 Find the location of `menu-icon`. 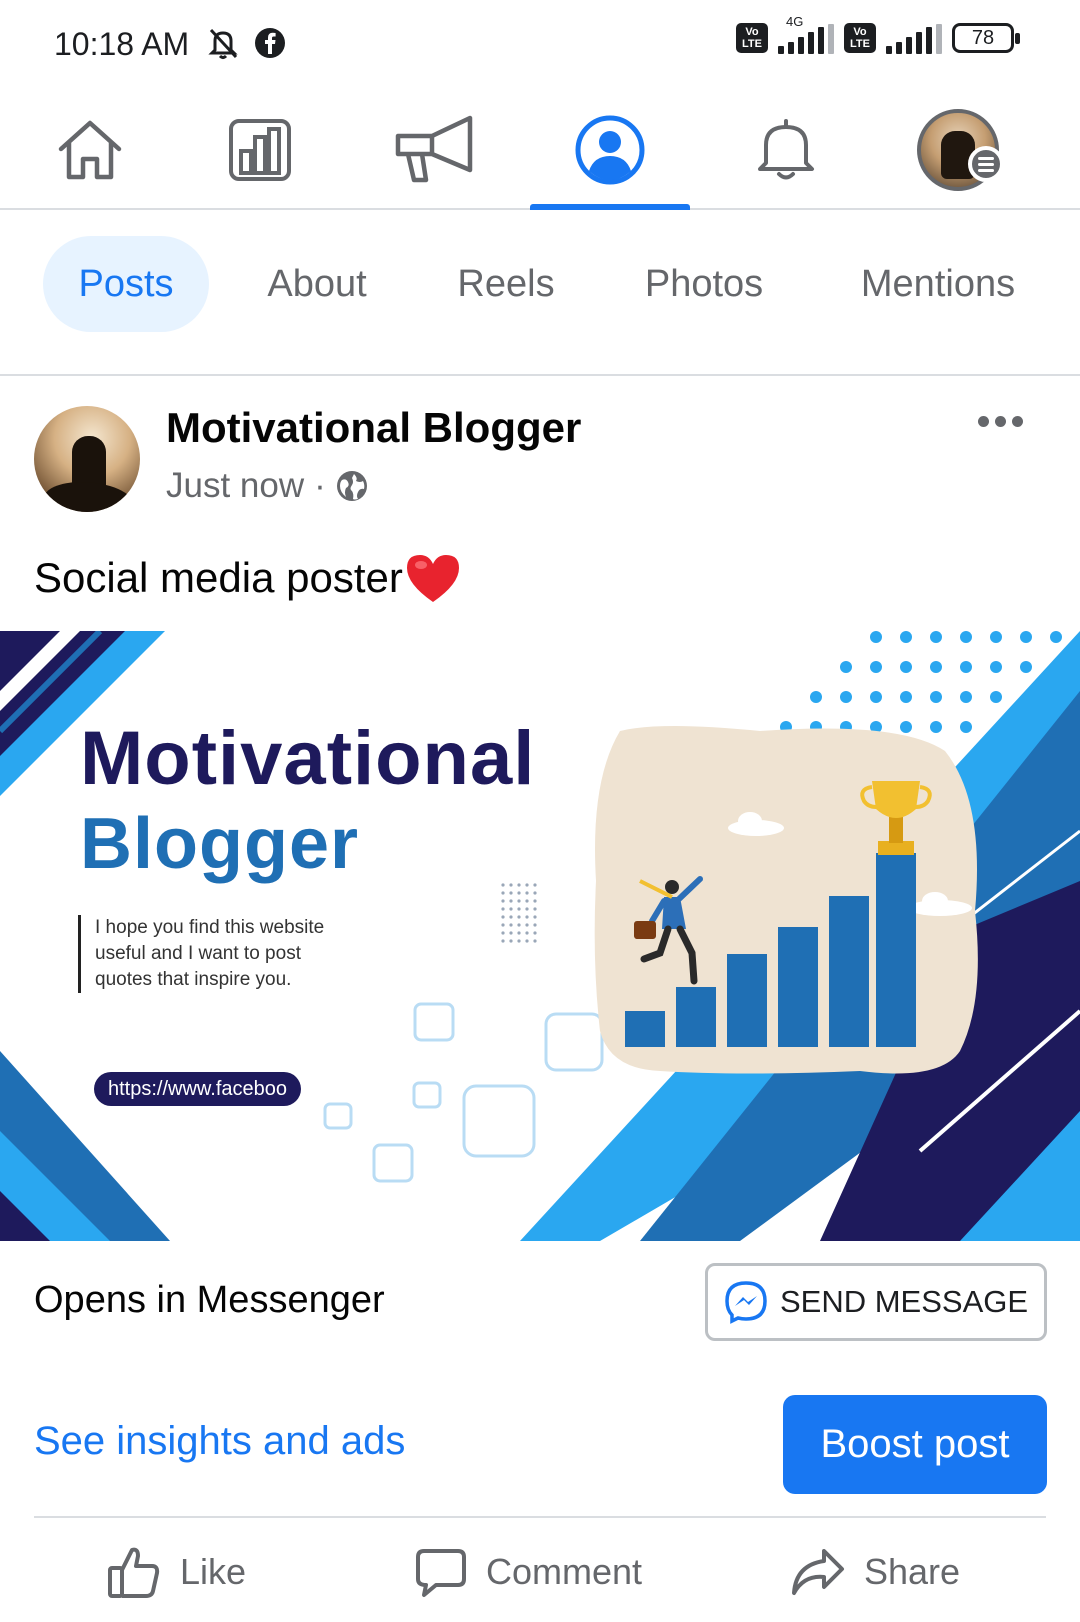

menu-icon is located at coordinates (986, 164).